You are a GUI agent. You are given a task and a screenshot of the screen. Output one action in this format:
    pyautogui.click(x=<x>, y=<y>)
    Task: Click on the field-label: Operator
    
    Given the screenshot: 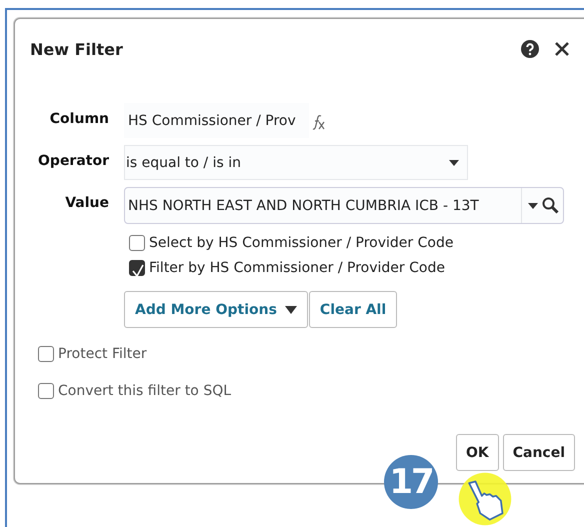 What is the action you would take?
    pyautogui.click(x=73, y=160)
    